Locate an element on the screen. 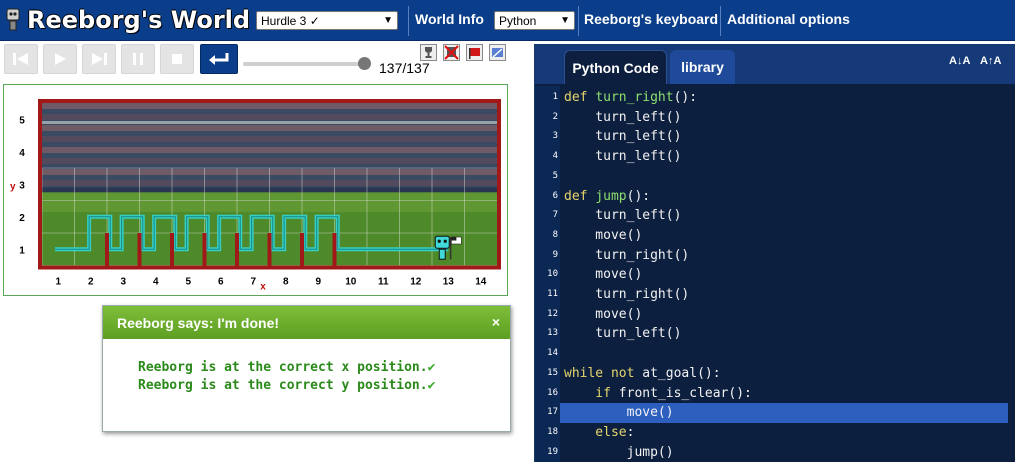 This screenshot has height=462, width=1015. stop-button is located at coordinates (177, 59).